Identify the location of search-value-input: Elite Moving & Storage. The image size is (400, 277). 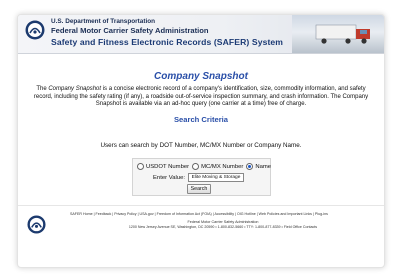
(215, 177).